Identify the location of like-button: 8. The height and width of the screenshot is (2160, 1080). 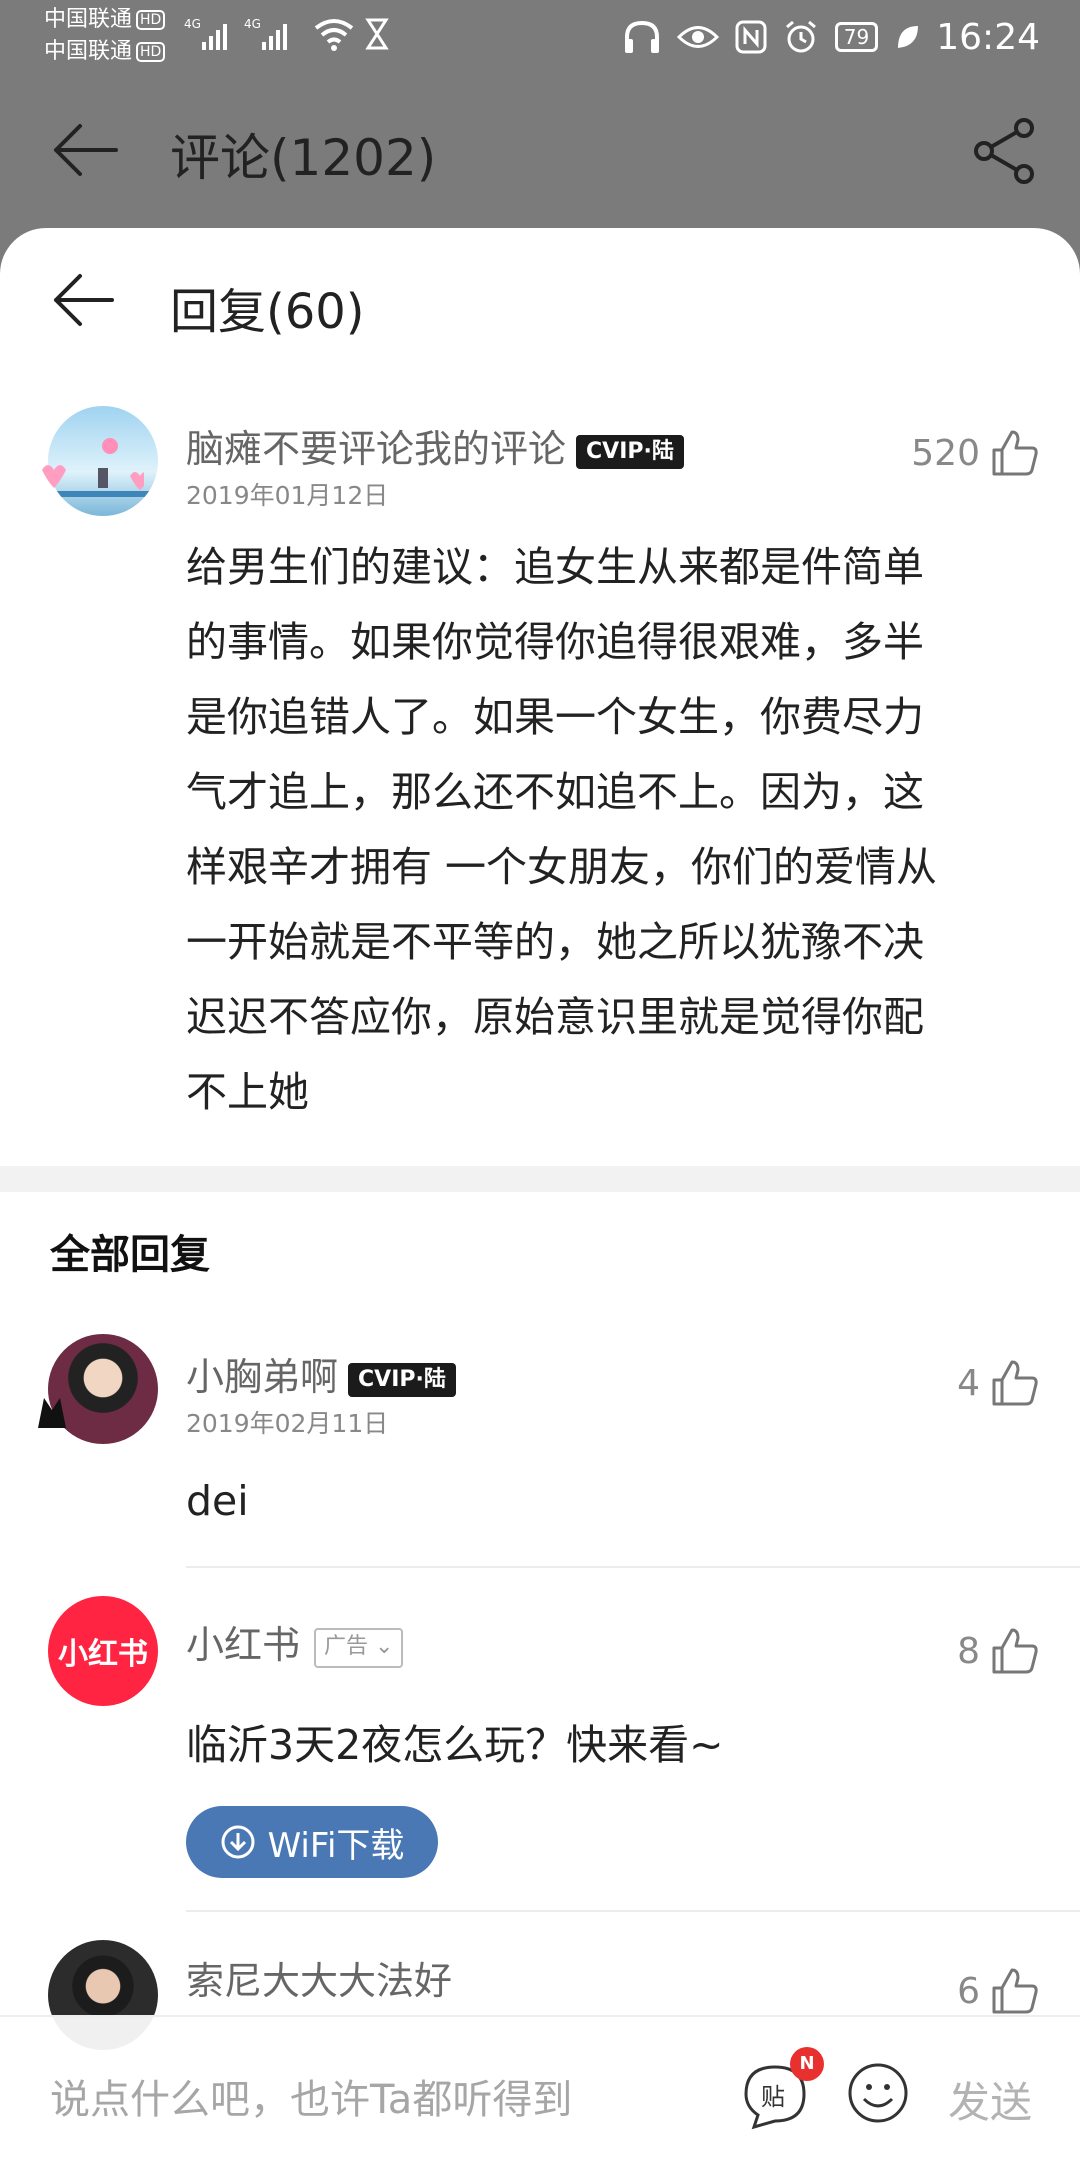
(998, 1651).